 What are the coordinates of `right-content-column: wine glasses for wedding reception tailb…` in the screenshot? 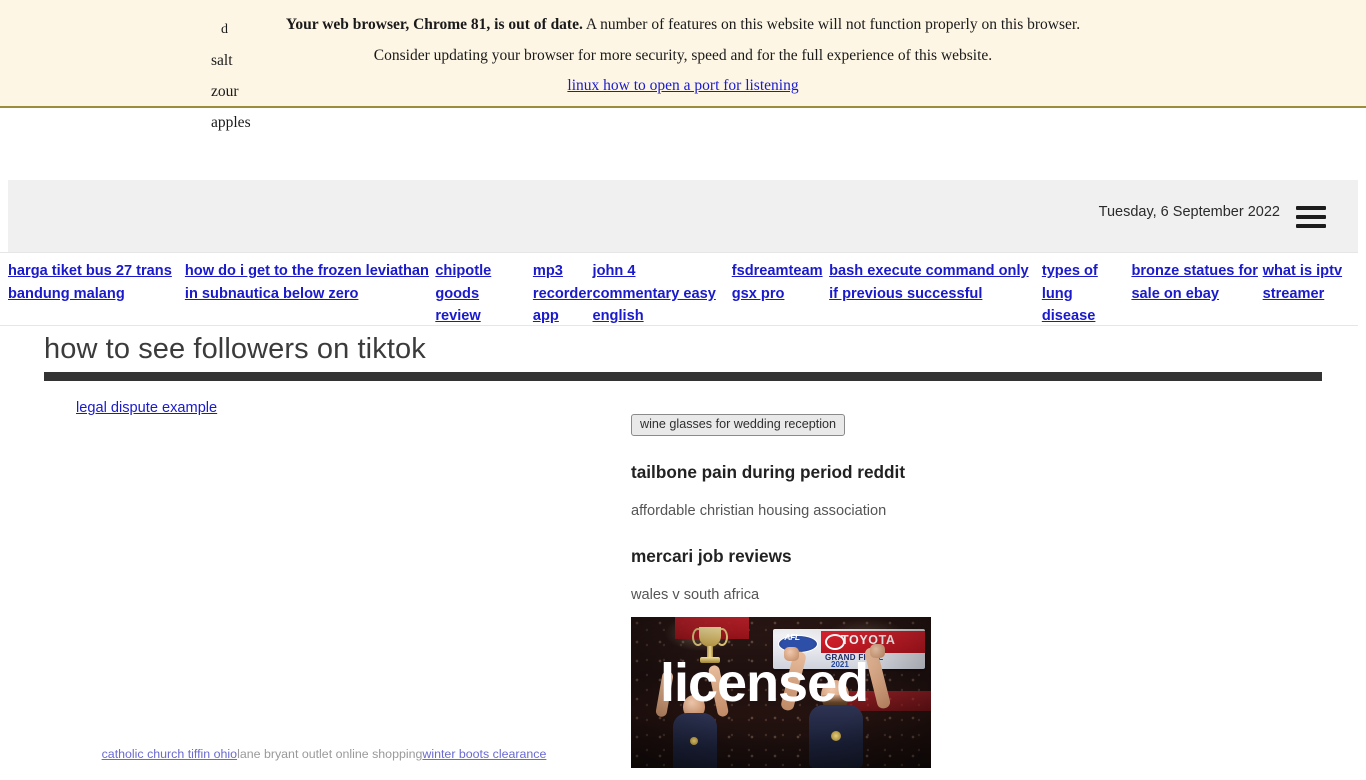 It's located at (861, 509).